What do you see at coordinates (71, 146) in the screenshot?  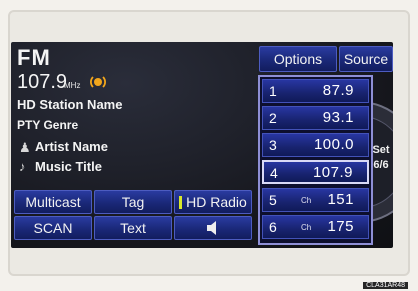 I see `artist-name: Artist Name` at bounding box center [71, 146].